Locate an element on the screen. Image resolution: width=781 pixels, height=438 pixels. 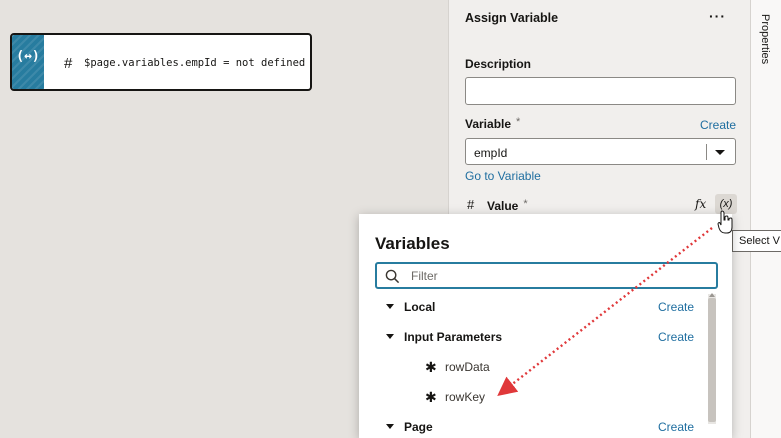
node-strip: (↔) is located at coordinates (28, 62).